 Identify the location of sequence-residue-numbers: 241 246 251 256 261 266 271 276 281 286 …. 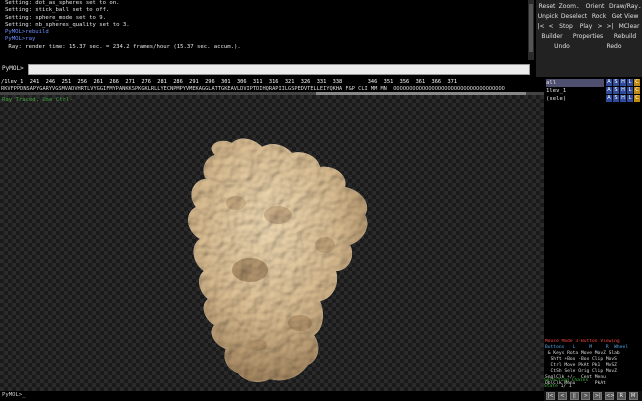
(240, 82).